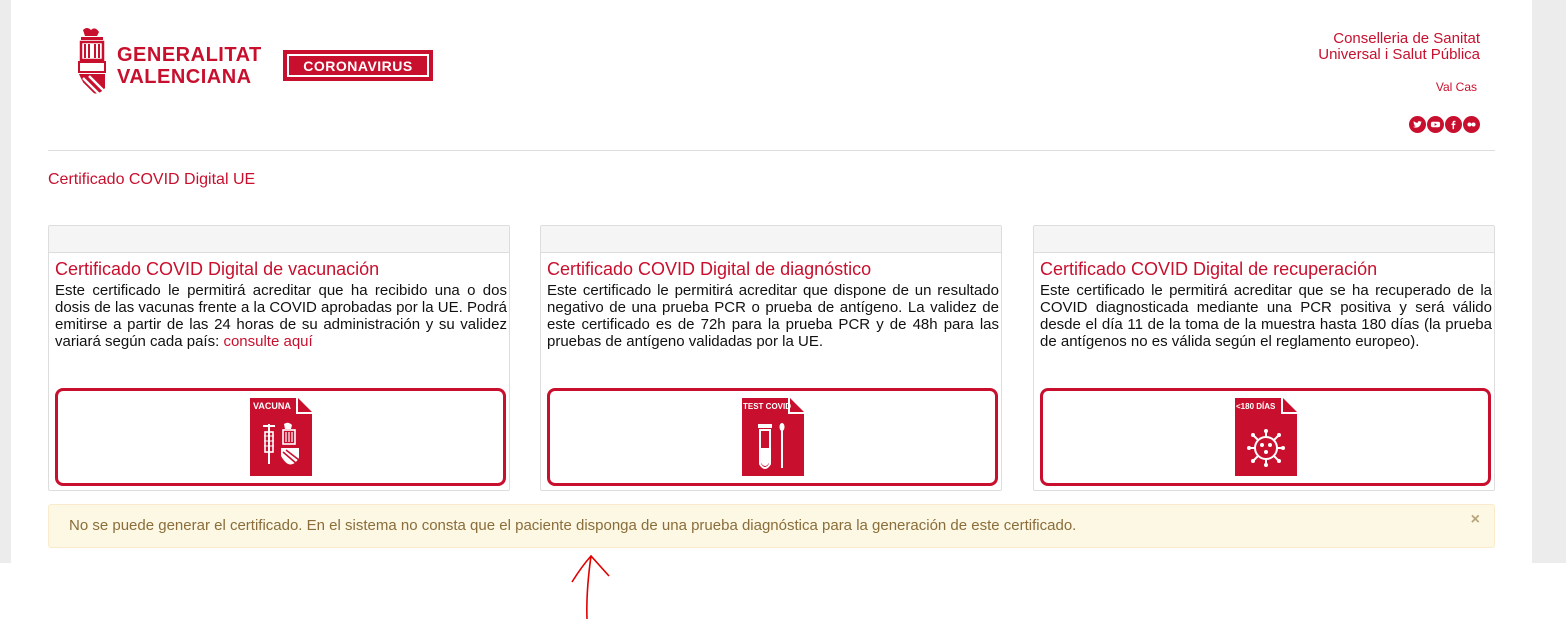 This screenshot has width=1566, height=619. What do you see at coordinates (1456, 87) in the screenshot?
I see `language-switch: Val Cas` at bounding box center [1456, 87].